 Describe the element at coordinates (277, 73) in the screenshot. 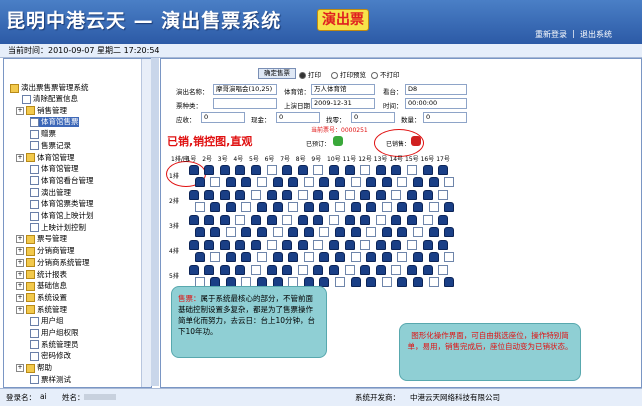

I see `confirm-sale-button: 确定售票` at that location.